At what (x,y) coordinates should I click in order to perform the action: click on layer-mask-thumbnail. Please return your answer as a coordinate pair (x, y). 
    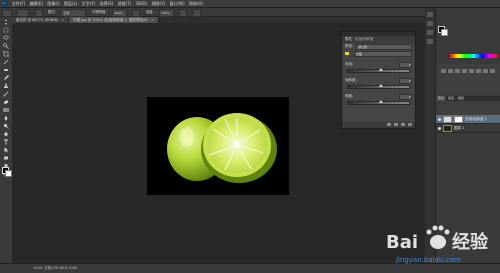
    Looking at the image, I should click on (458, 119).